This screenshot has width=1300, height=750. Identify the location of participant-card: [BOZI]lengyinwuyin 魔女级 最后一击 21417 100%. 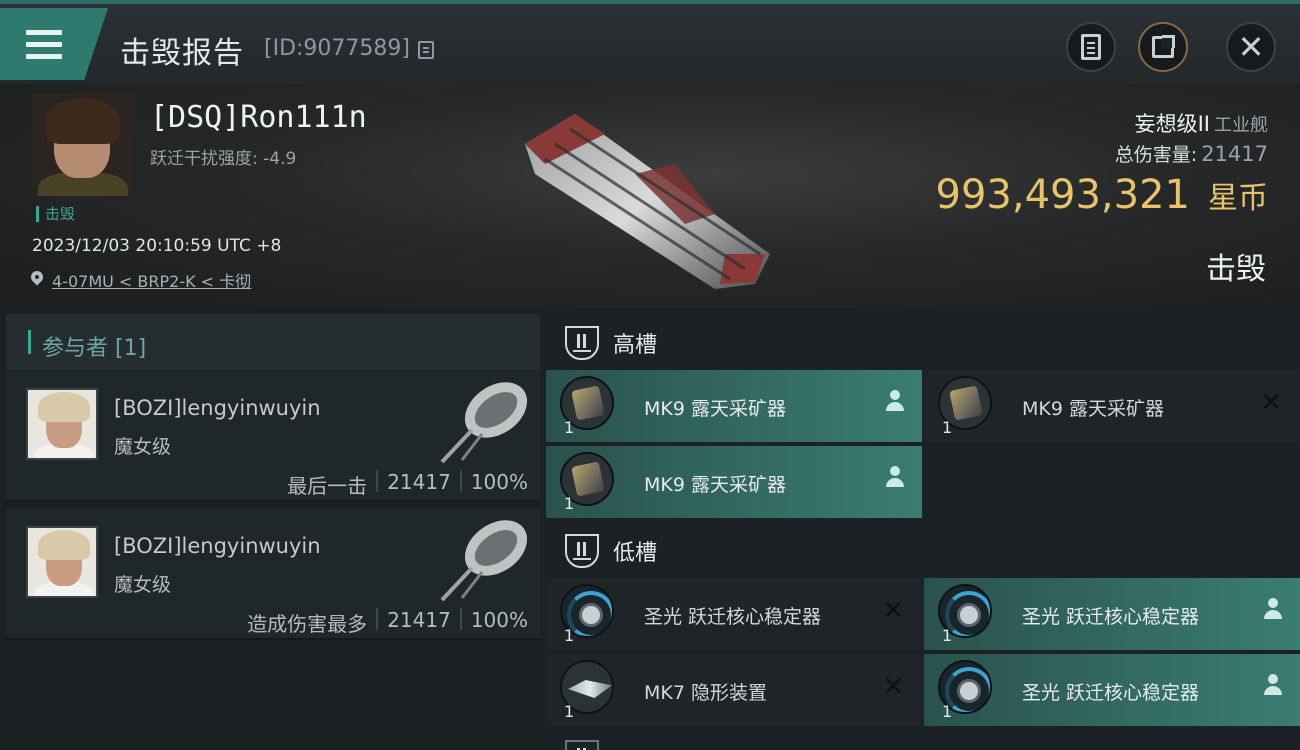
(273, 436).